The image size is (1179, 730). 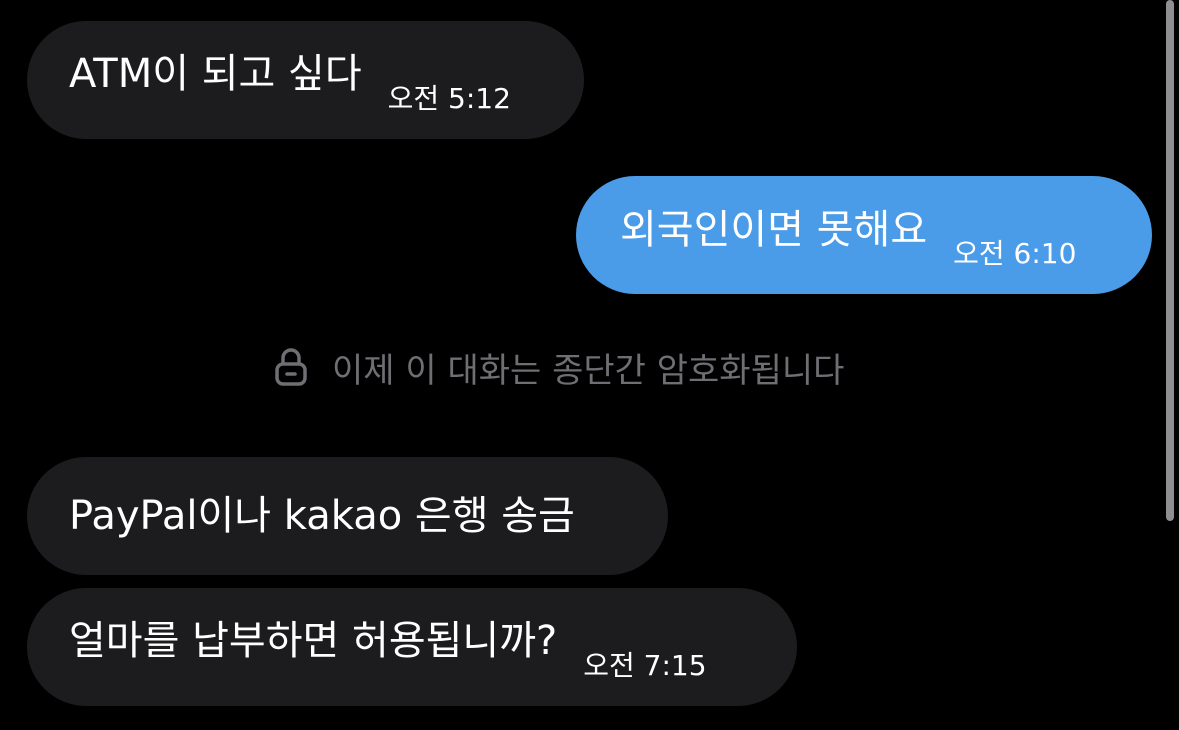 What do you see at coordinates (645, 665) in the screenshot?
I see `message-timestamp: 오전 7:15` at bounding box center [645, 665].